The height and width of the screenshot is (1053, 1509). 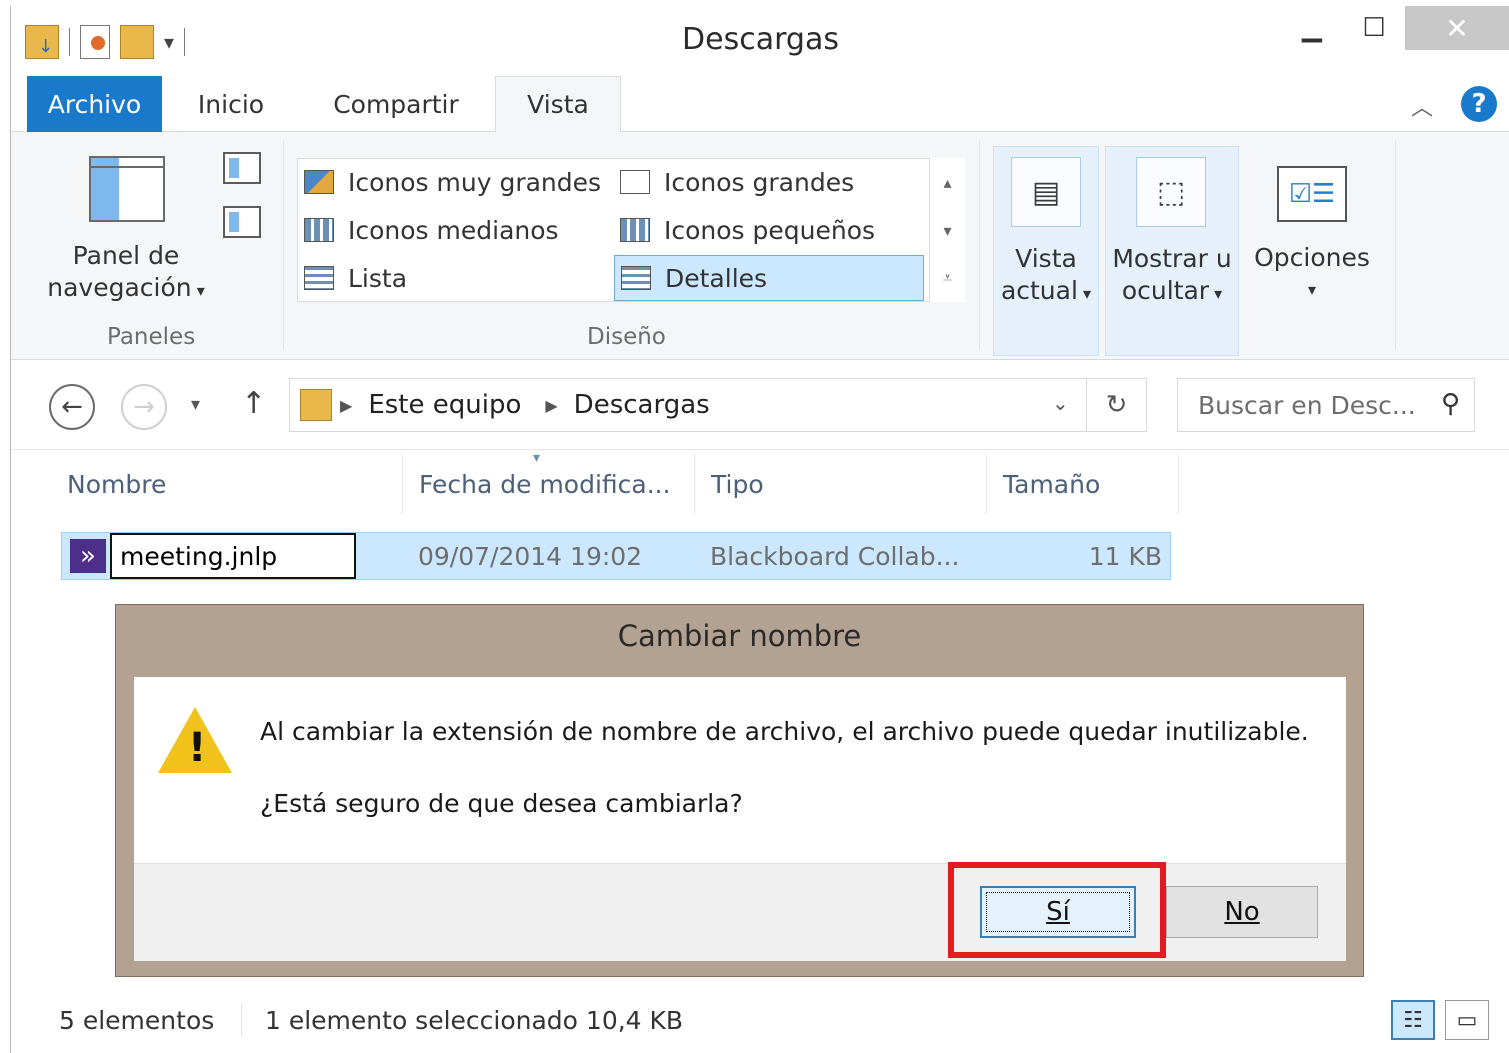 What do you see at coordinates (1046, 258) in the screenshot?
I see `current-view-label-1: Vista` at bounding box center [1046, 258].